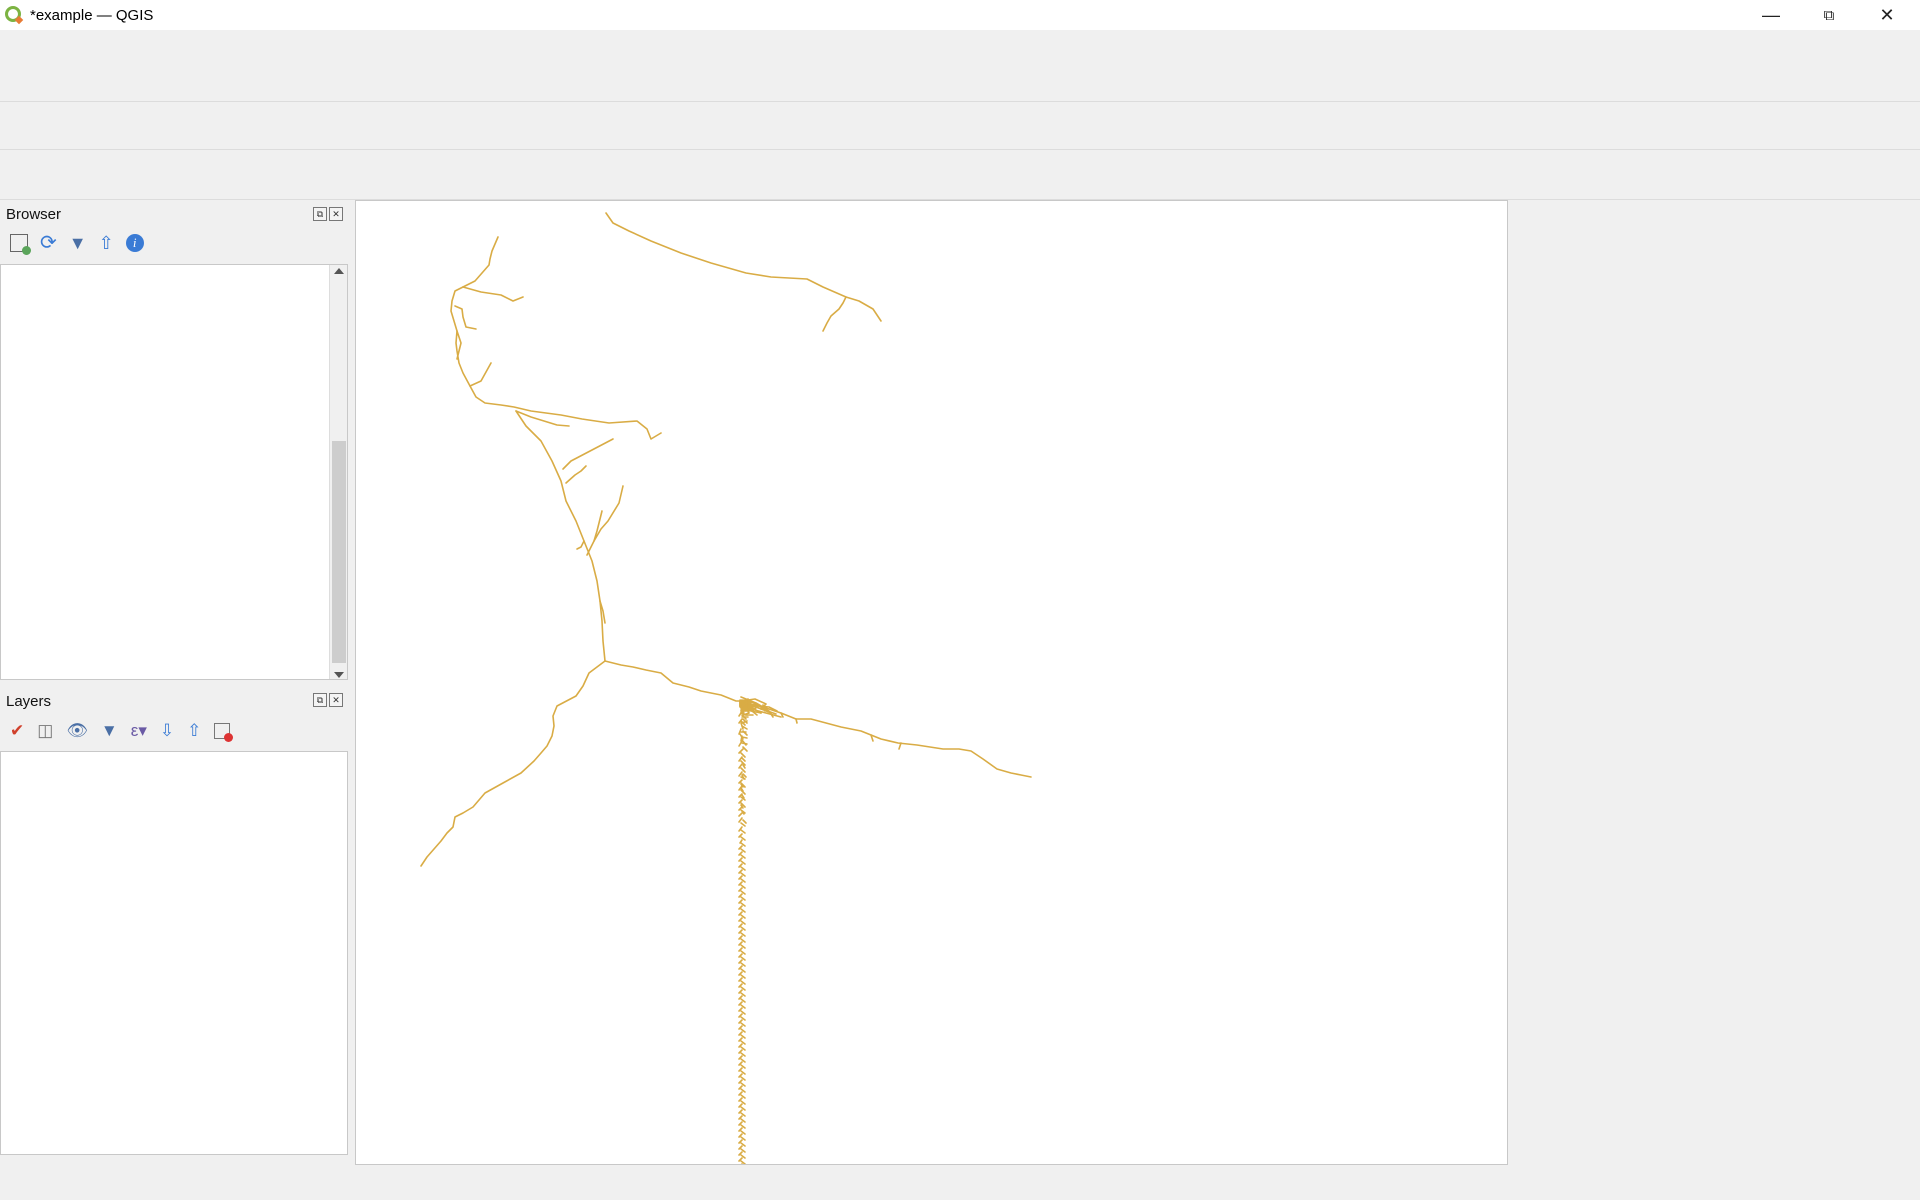 The image size is (1920, 1200). What do you see at coordinates (139, 731) in the screenshot?
I see `filter-expression-icon: ε▾` at bounding box center [139, 731].